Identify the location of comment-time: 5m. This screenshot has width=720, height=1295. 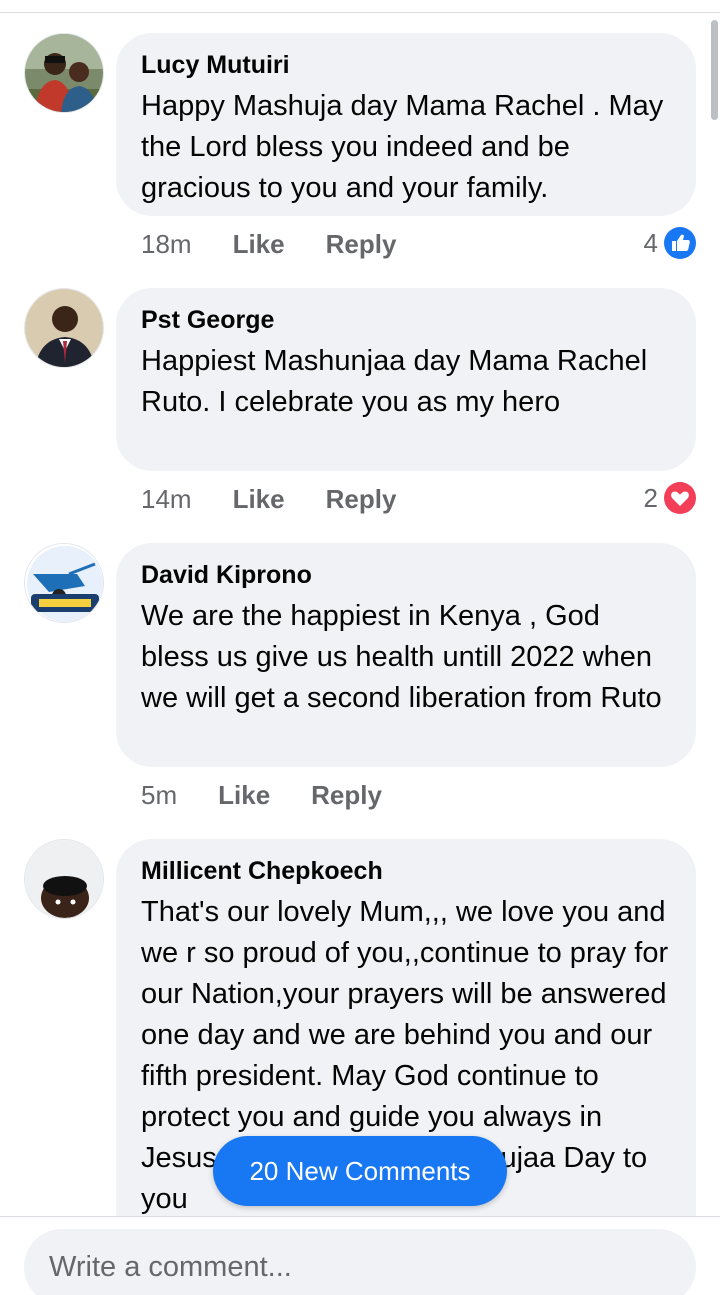
(159, 795).